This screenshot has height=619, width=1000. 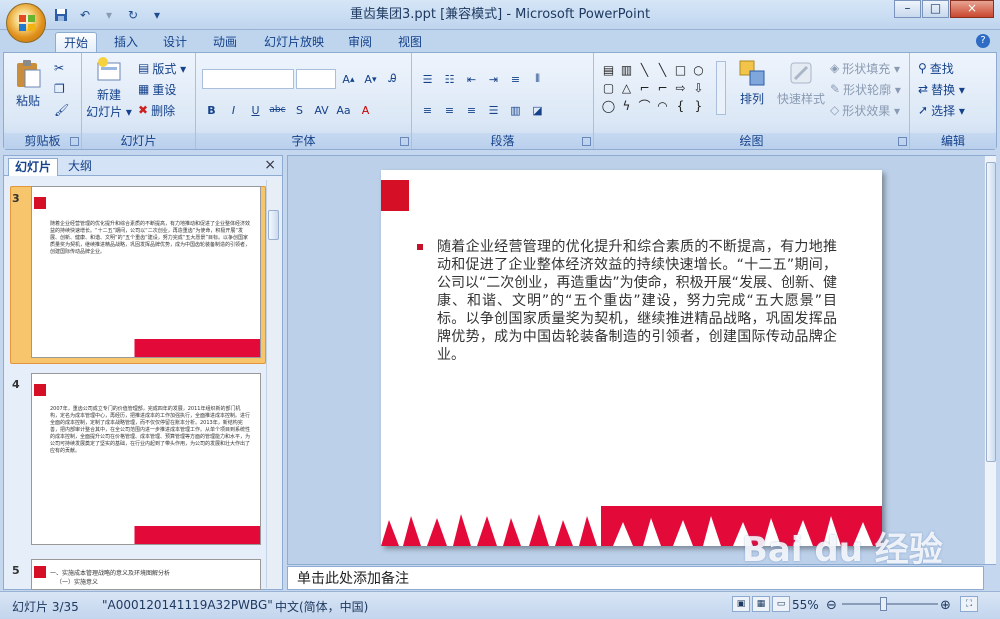 I want to click on oval-shape-icon: ○, so click(x=698, y=69).